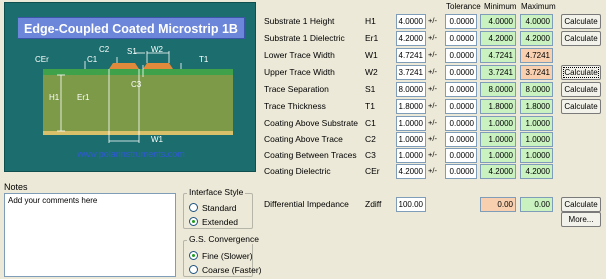 This screenshot has height=279, width=606. What do you see at coordinates (370, 106) in the screenshot?
I see `param-symbol: T1` at bounding box center [370, 106].